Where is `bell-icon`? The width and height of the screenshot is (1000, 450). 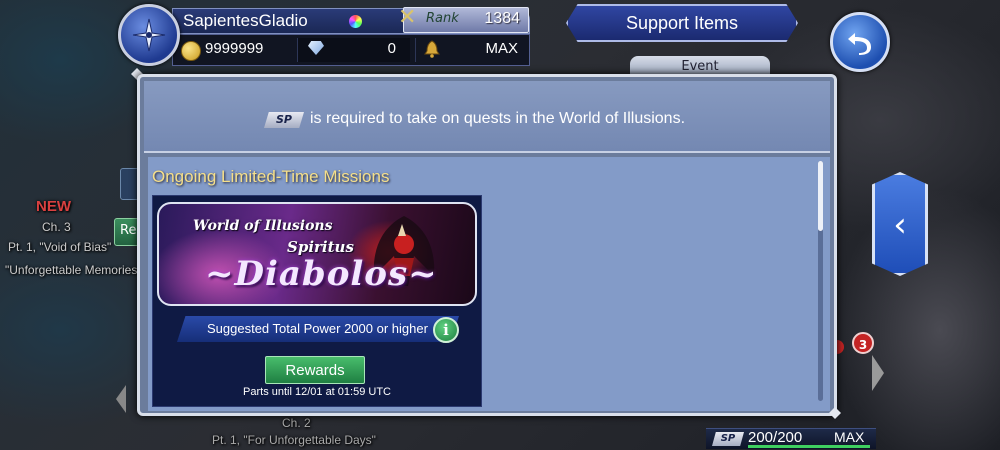
bell-icon is located at coordinates (432, 49).